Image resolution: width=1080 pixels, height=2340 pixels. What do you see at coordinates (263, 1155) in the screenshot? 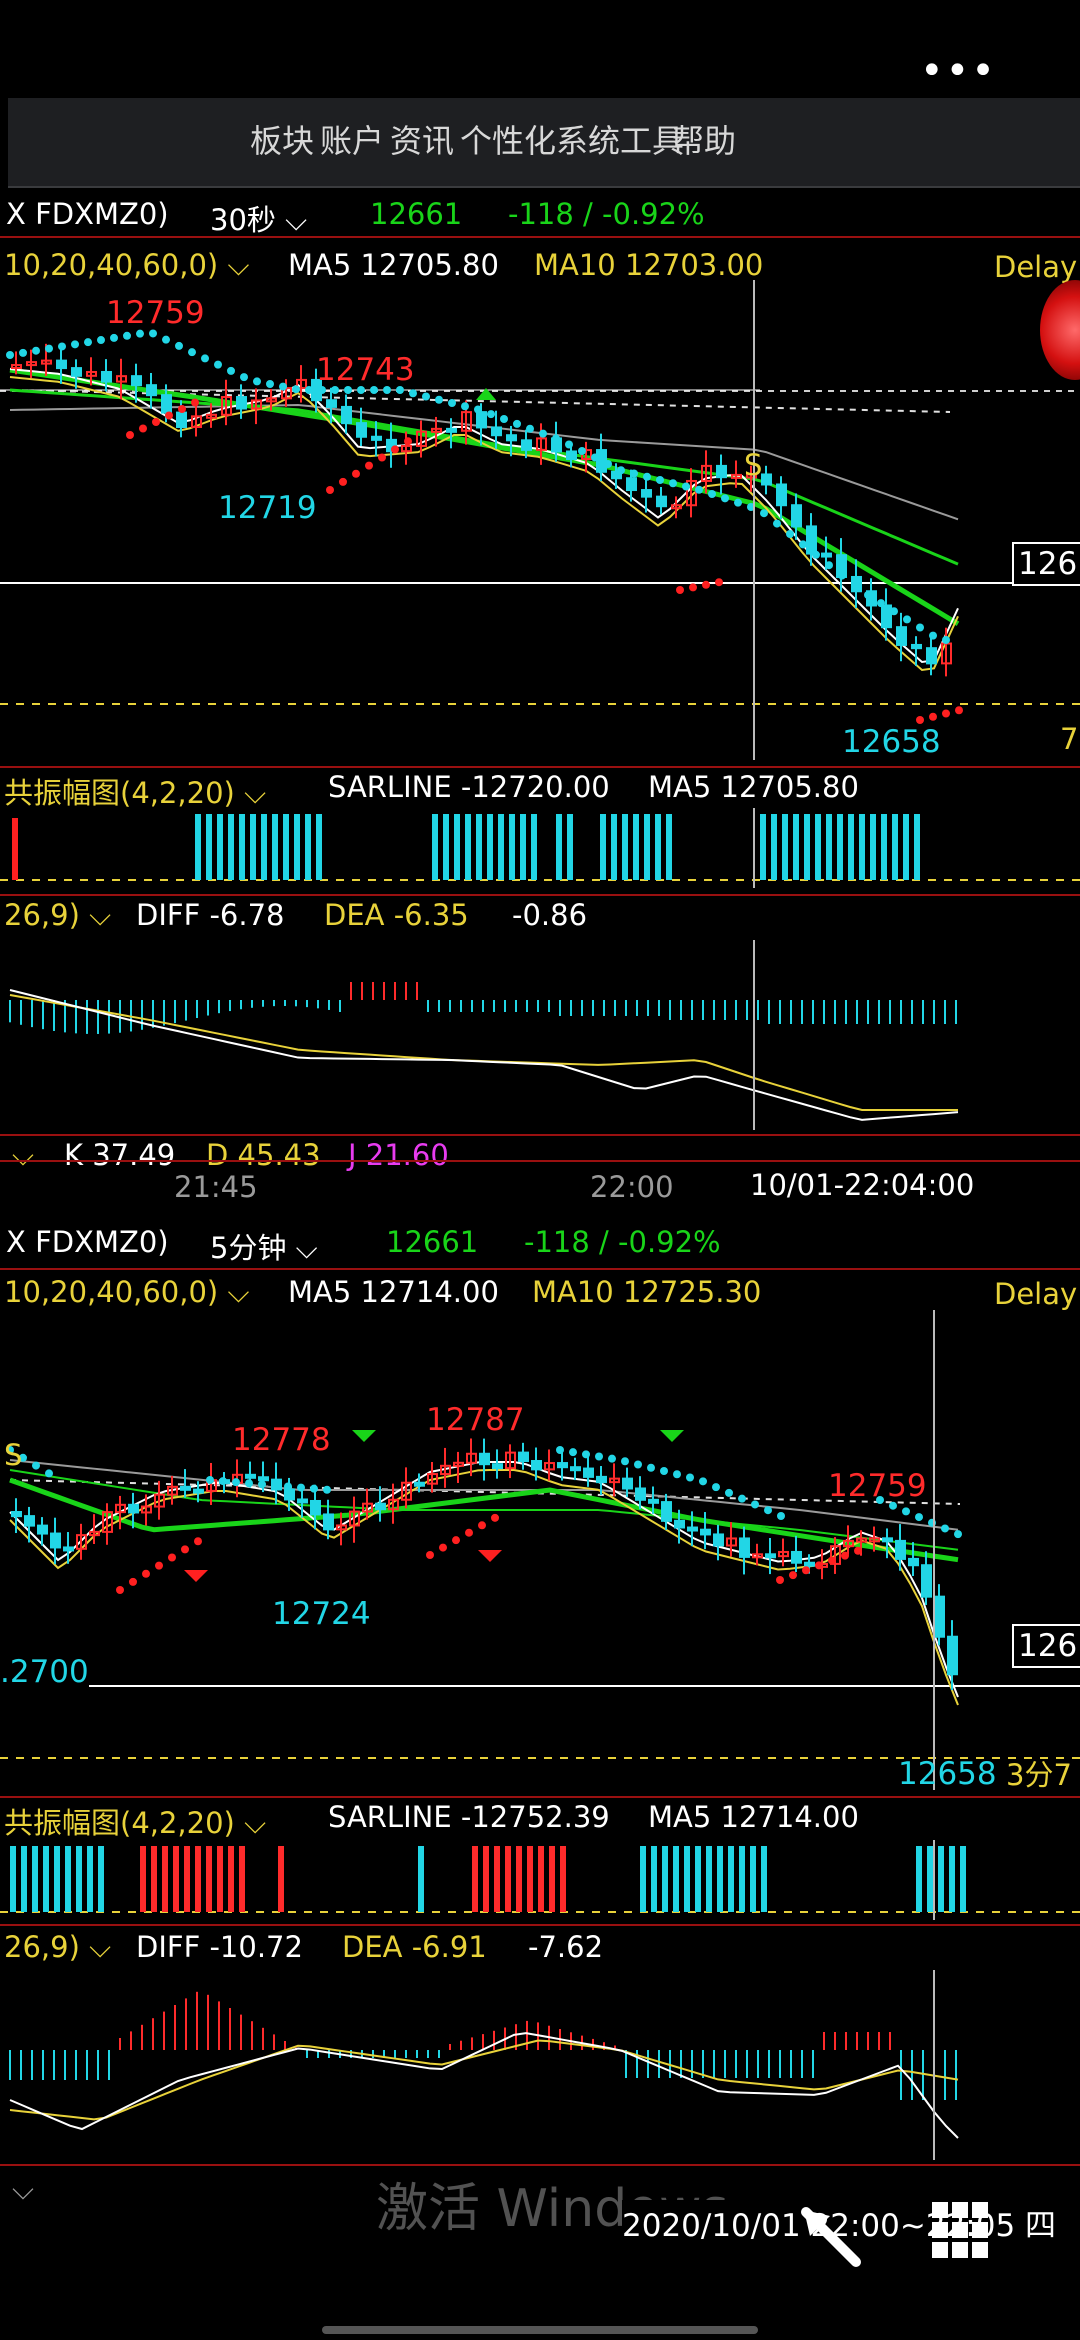
I see `kdj-d-value: D 45.43` at bounding box center [263, 1155].